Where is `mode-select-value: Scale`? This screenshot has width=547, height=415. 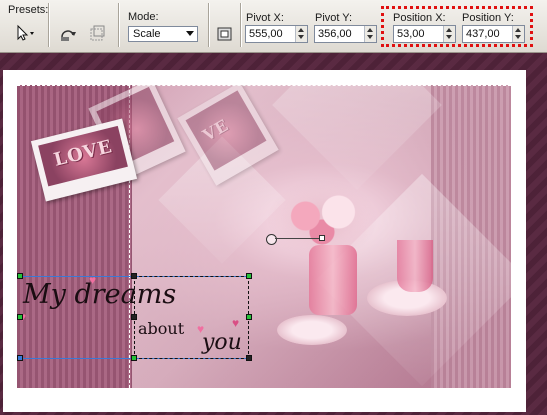 mode-select-value: Scale is located at coordinates (147, 34).